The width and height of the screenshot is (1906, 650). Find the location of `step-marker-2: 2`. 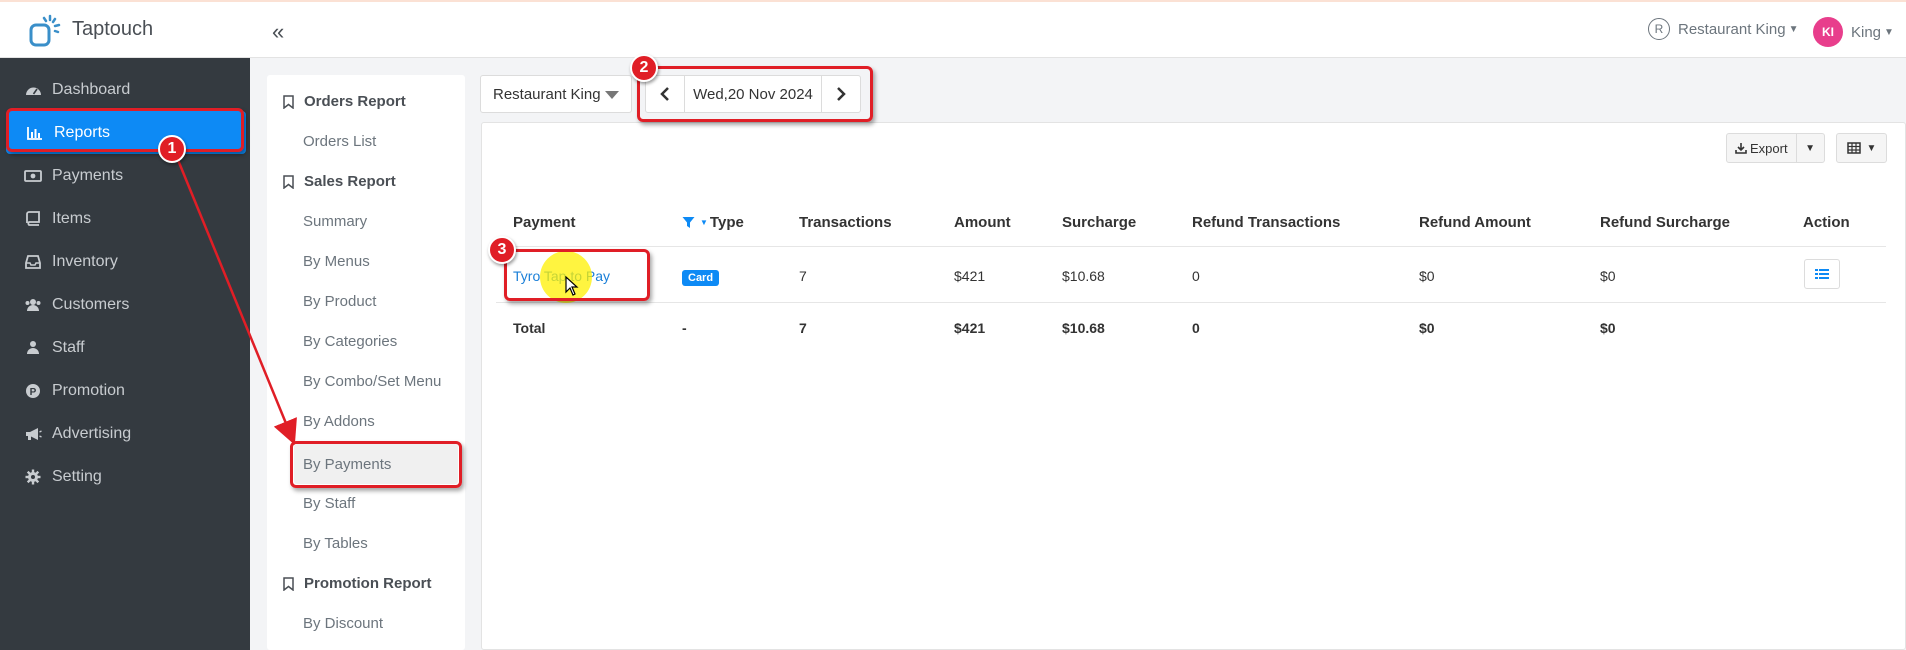

step-marker-2: 2 is located at coordinates (644, 68).